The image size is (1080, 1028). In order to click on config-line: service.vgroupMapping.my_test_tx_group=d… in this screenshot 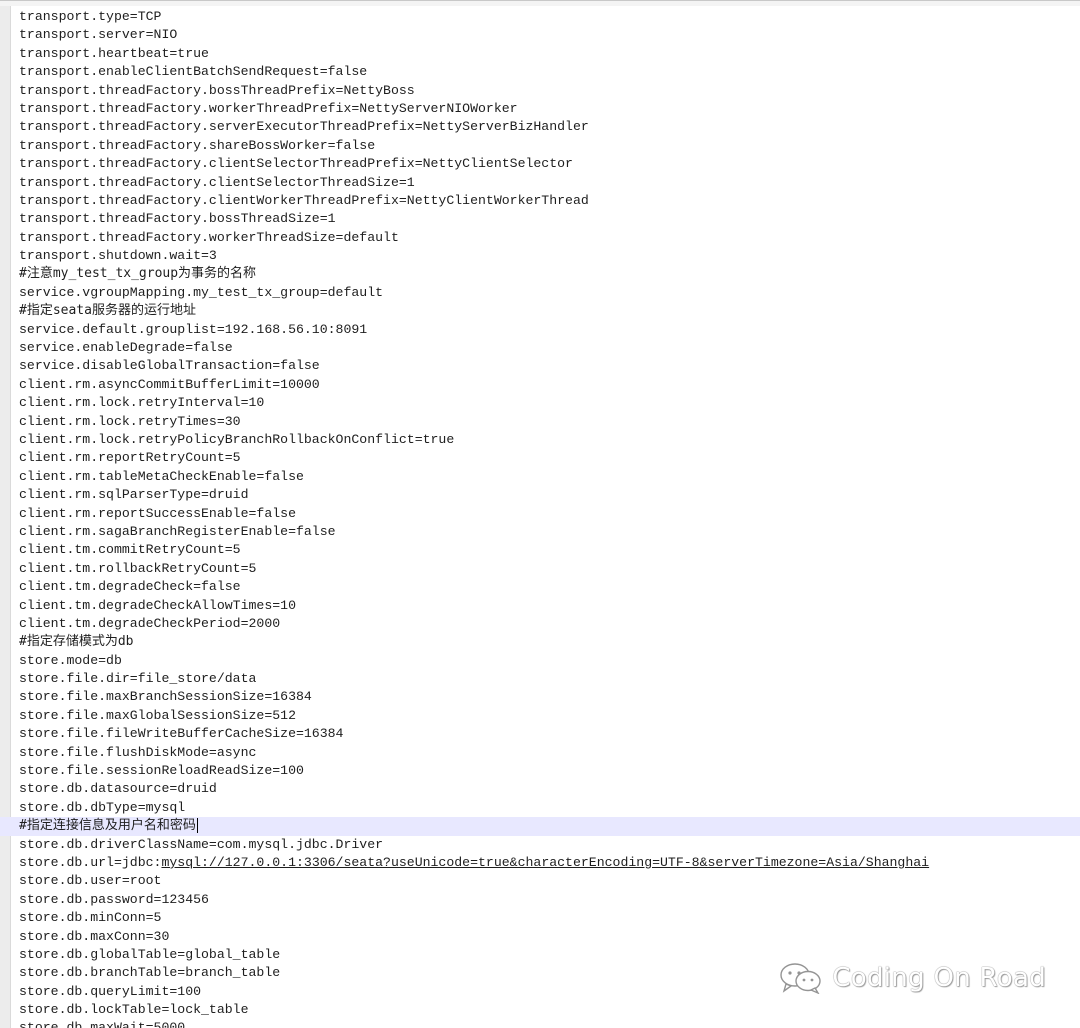, I will do `click(540, 293)`.